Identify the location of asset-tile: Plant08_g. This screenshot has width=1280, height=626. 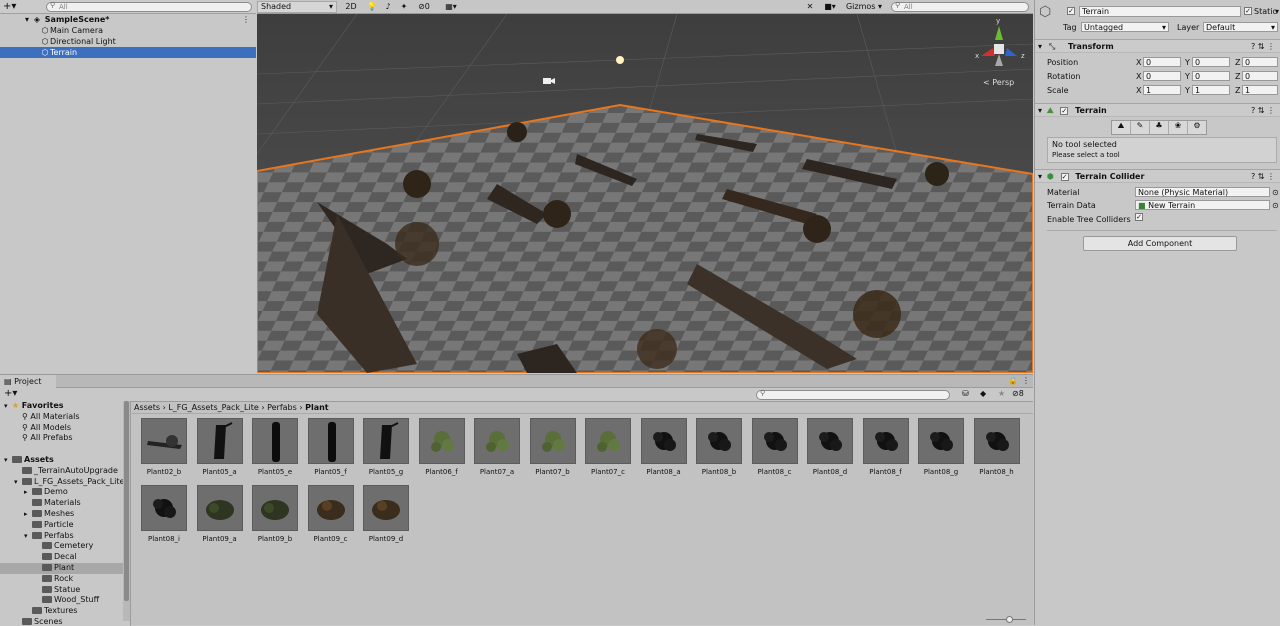
(941, 450).